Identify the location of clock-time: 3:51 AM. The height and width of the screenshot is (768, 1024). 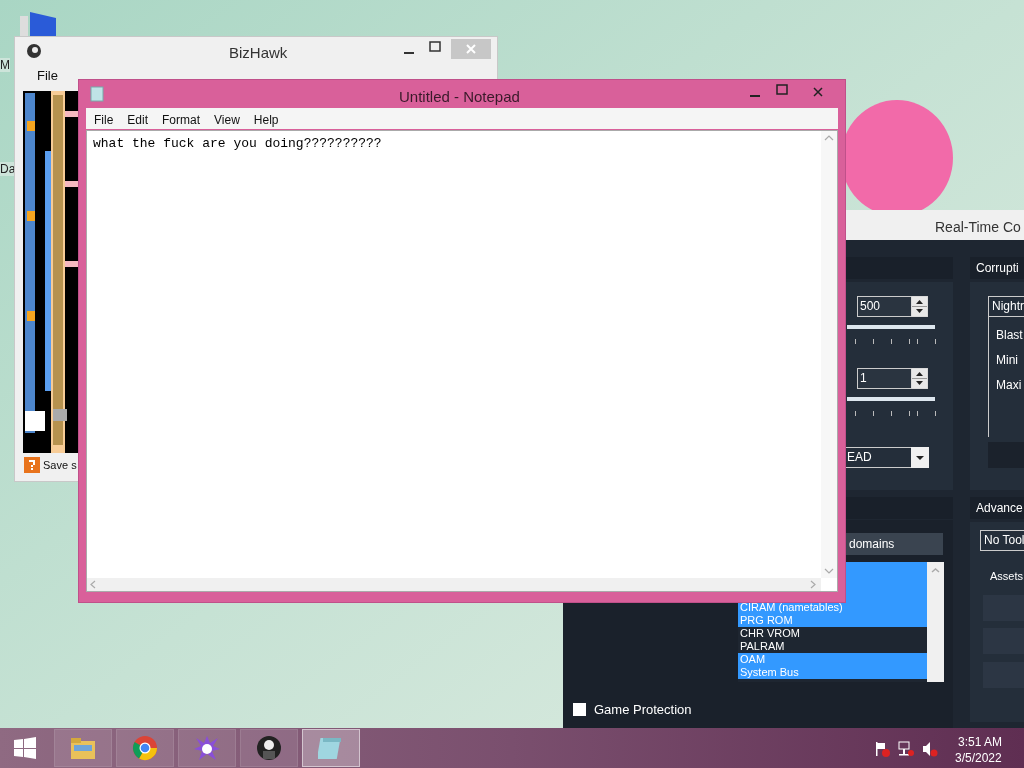
(980, 742).